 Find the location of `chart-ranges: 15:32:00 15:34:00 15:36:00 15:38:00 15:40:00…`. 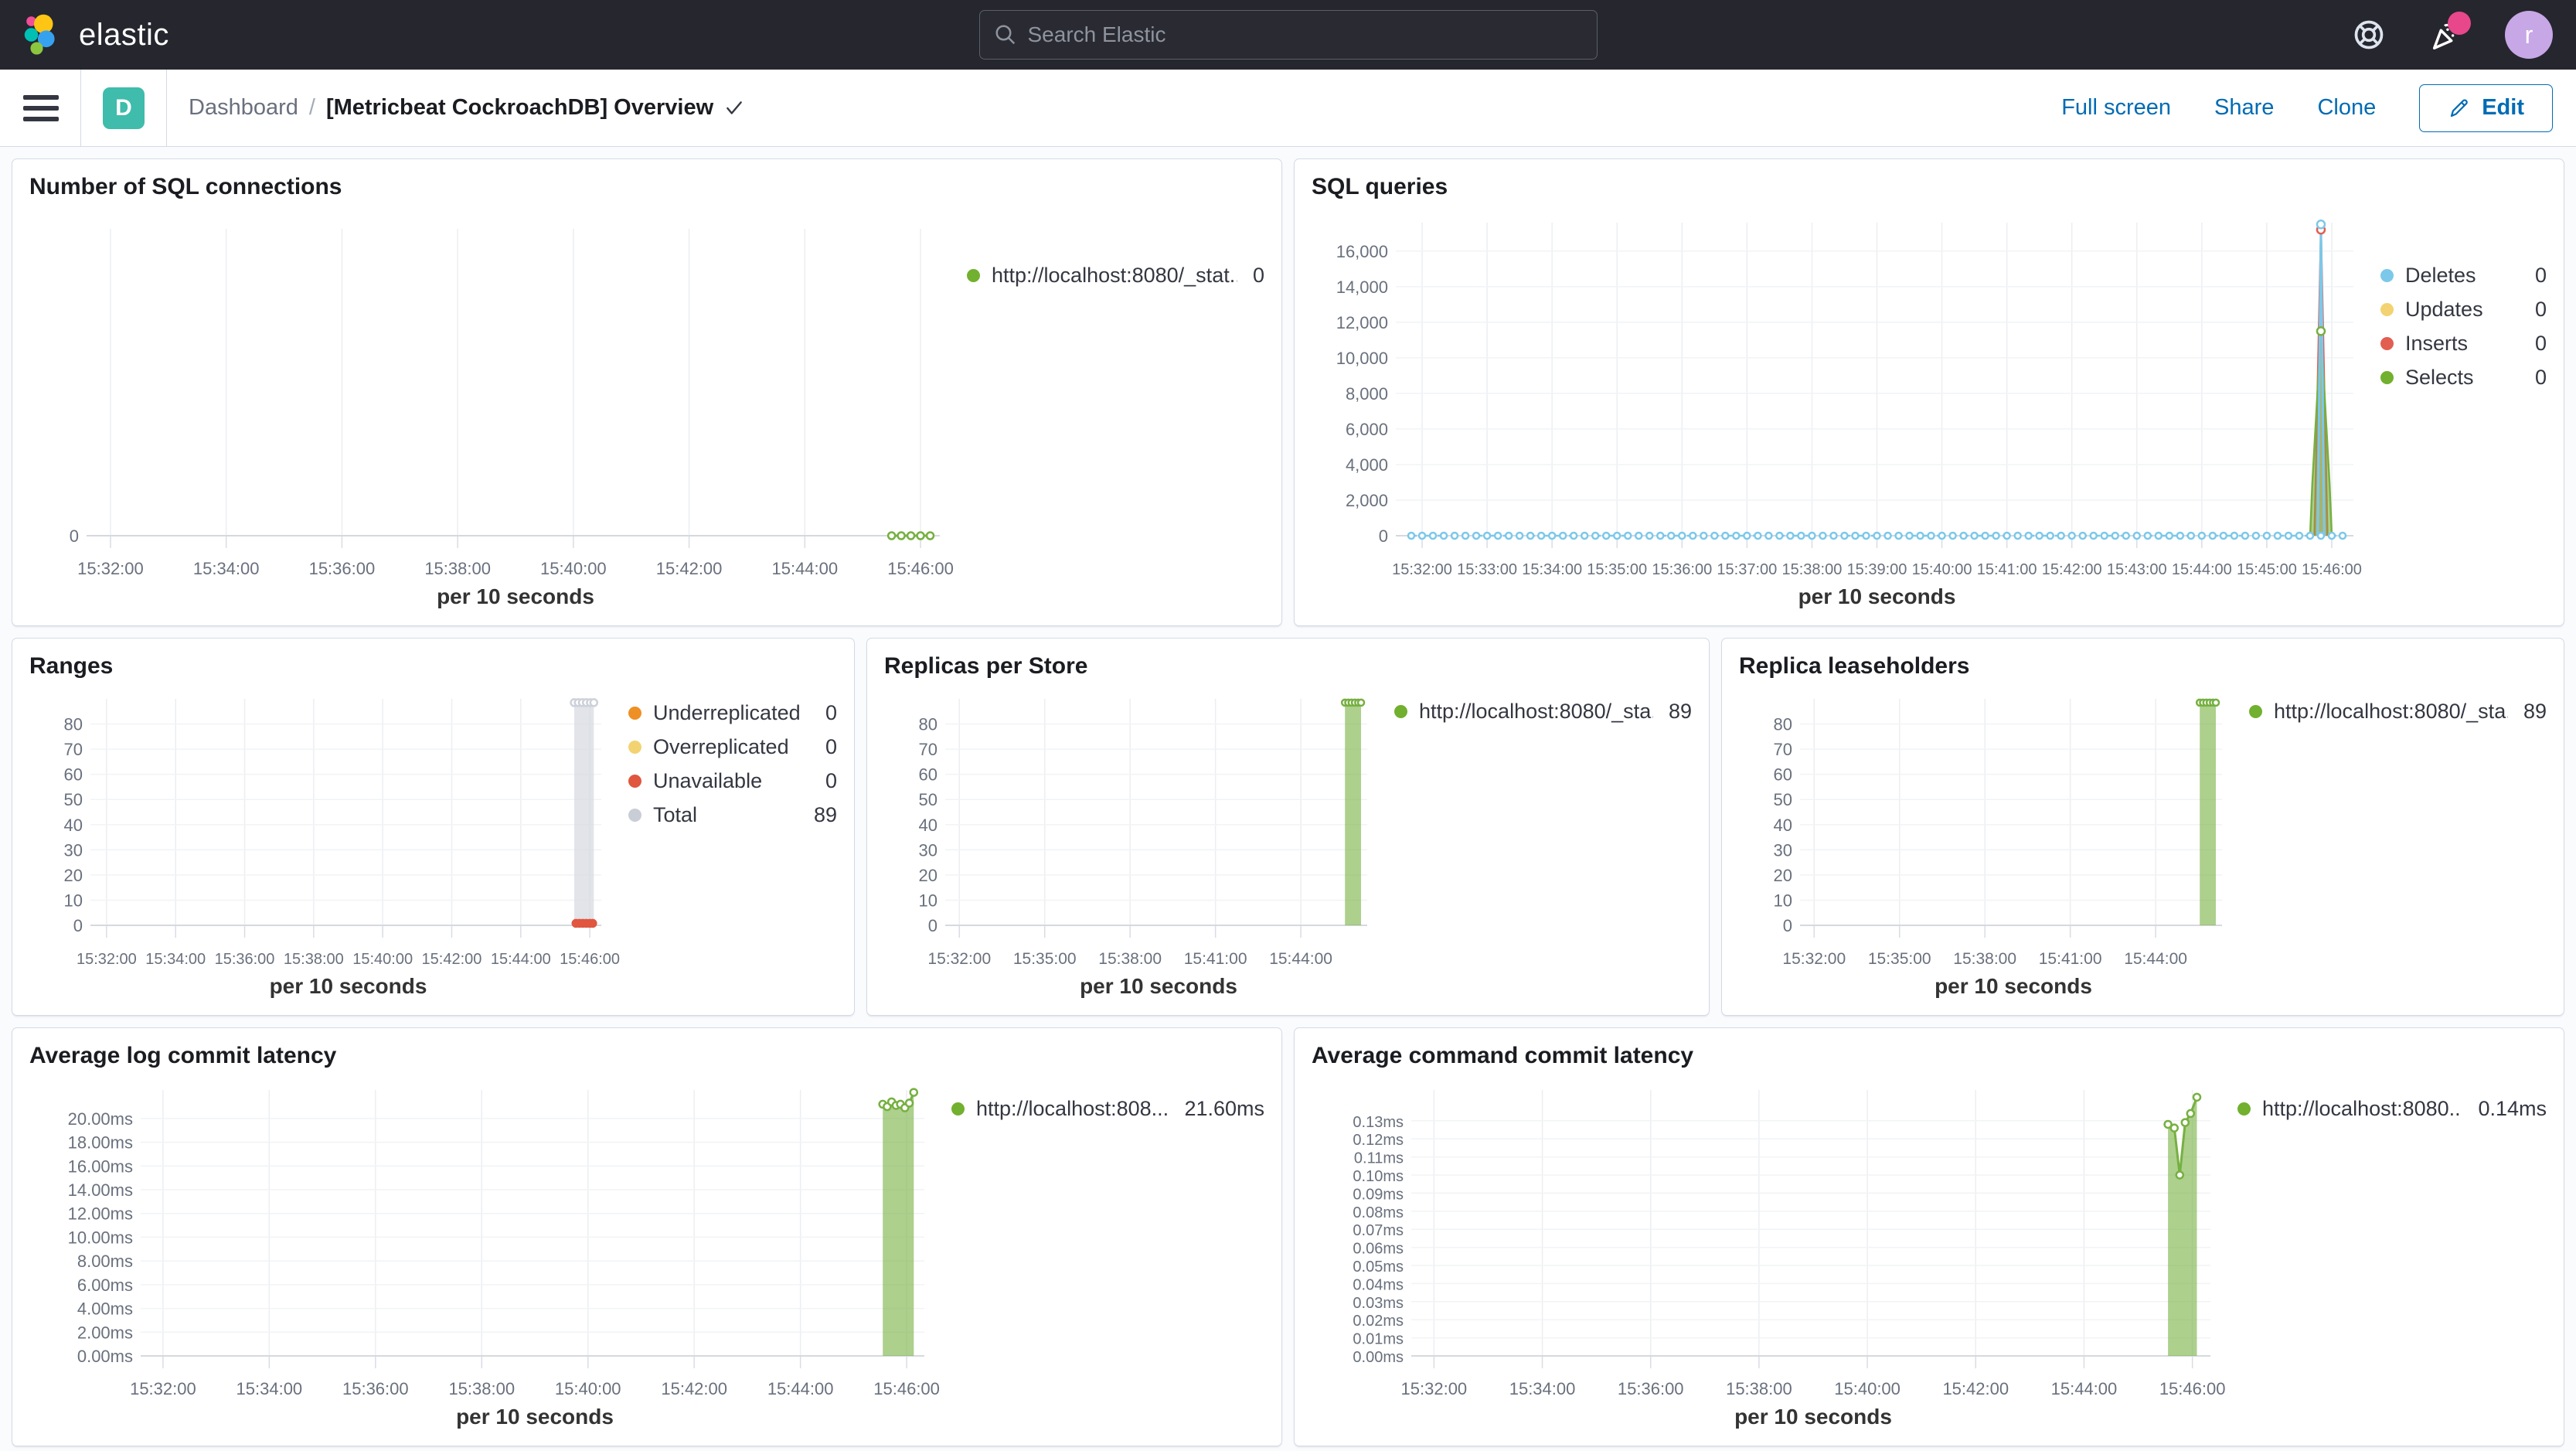

chart-ranges: 15:32:00 15:34:00 15:36:00 15:38:00 15:40:00… is located at coordinates (328, 841).